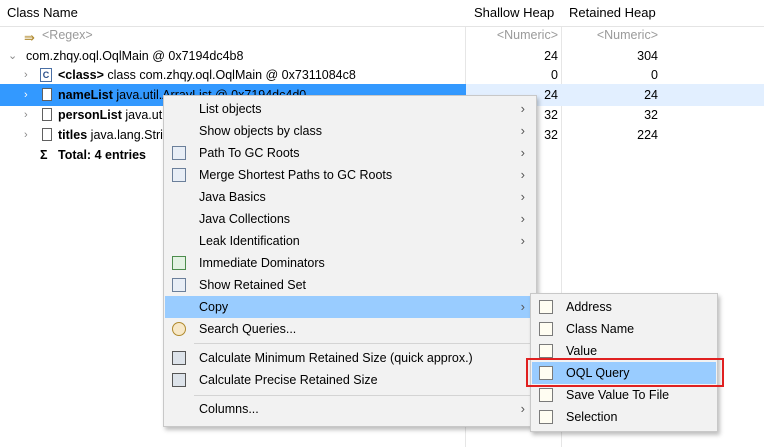 The width and height of the screenshot is (764, 447). I want to click on save-doc-icon, so click(546, 395).